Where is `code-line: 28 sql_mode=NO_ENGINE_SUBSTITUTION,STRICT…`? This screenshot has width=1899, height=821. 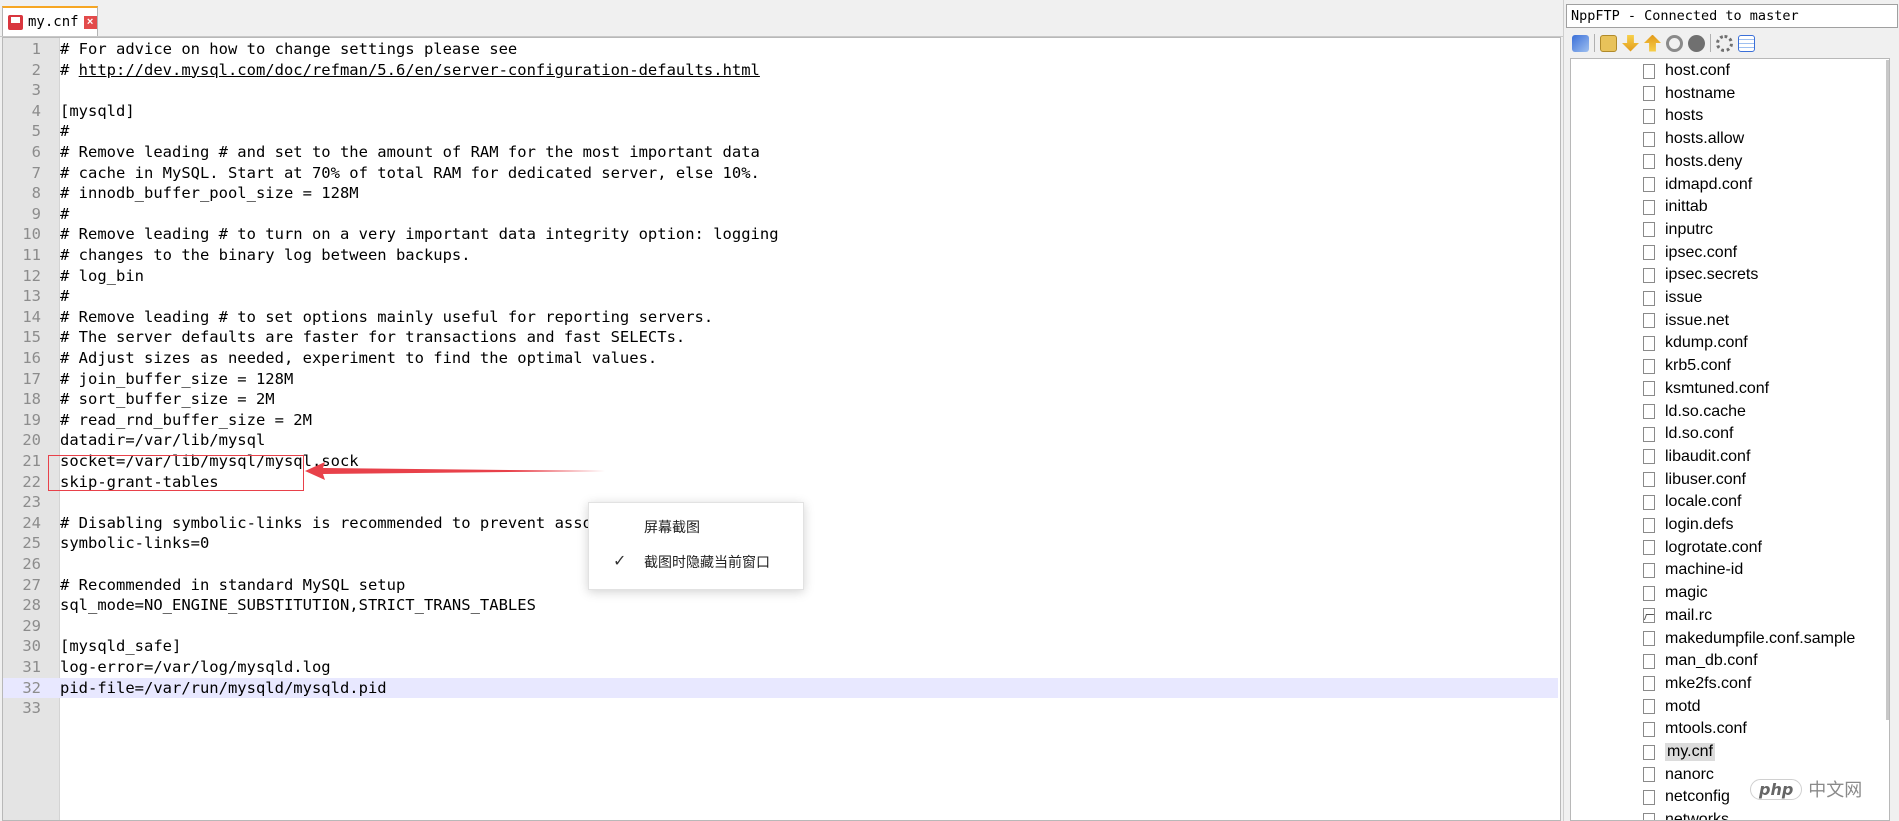
code-line: 28 sql_mode=NO_ENGINE_SUBSTITUTION,STRICT… is located at coordinates (780, 605).